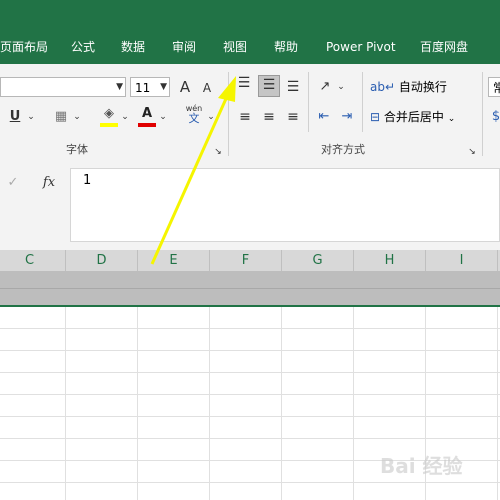 The image size is (500, 500). What do you see at coordinates (421, 466) in the screenshot?
I see `watermark: Bai 经验` at bounding box center [421, 466].